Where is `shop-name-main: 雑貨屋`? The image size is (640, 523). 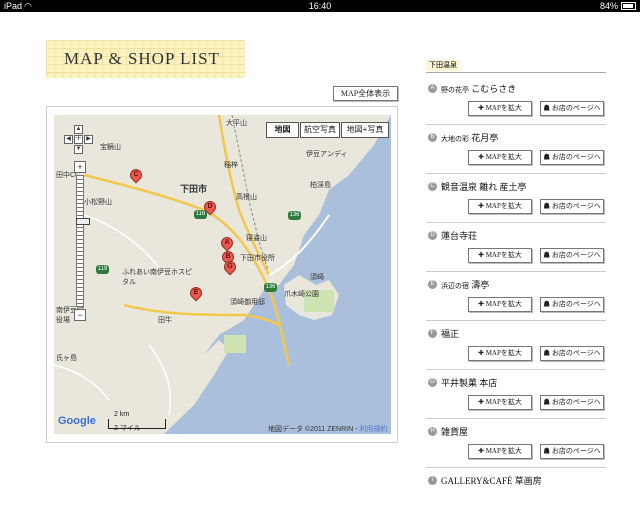 shop-name-main: 雑貨屋 is located at coordinates (455, 432).